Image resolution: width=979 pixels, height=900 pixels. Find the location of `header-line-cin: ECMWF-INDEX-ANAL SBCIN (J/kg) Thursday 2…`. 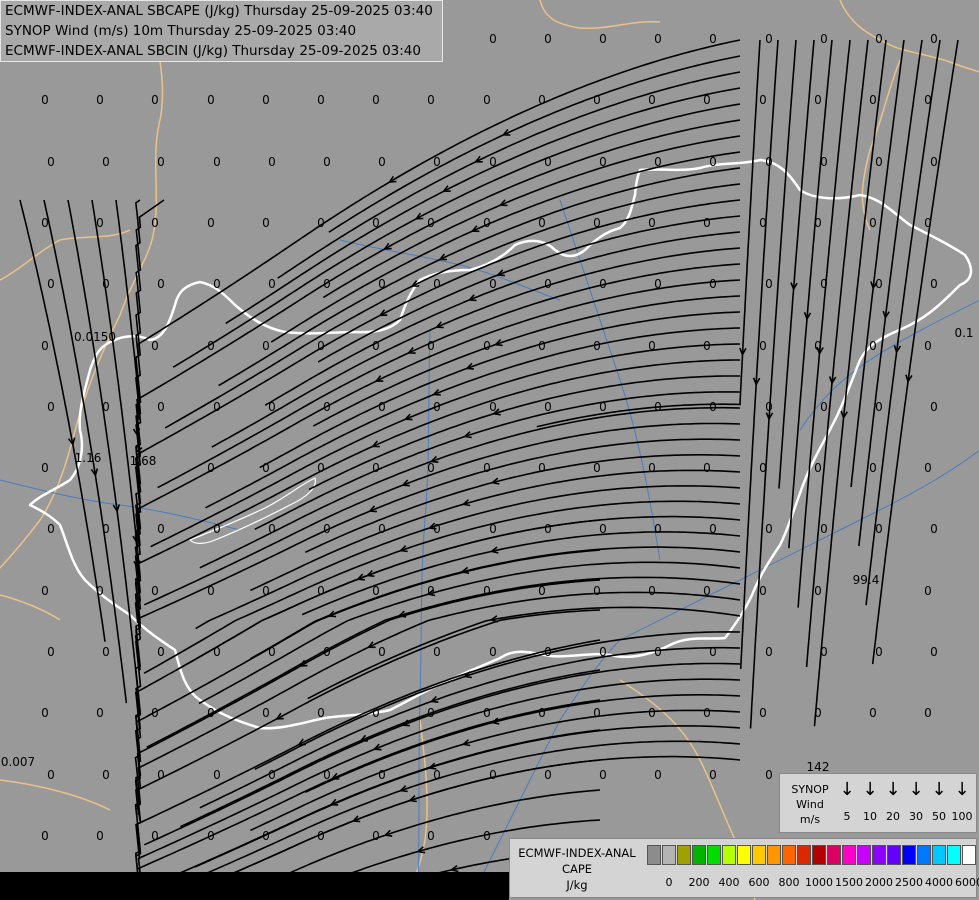

header-line-cin: ECMWF-INDEX-ANAL SBCIN (J/kg) Thursday 2… is located at coordinates (213, 51).